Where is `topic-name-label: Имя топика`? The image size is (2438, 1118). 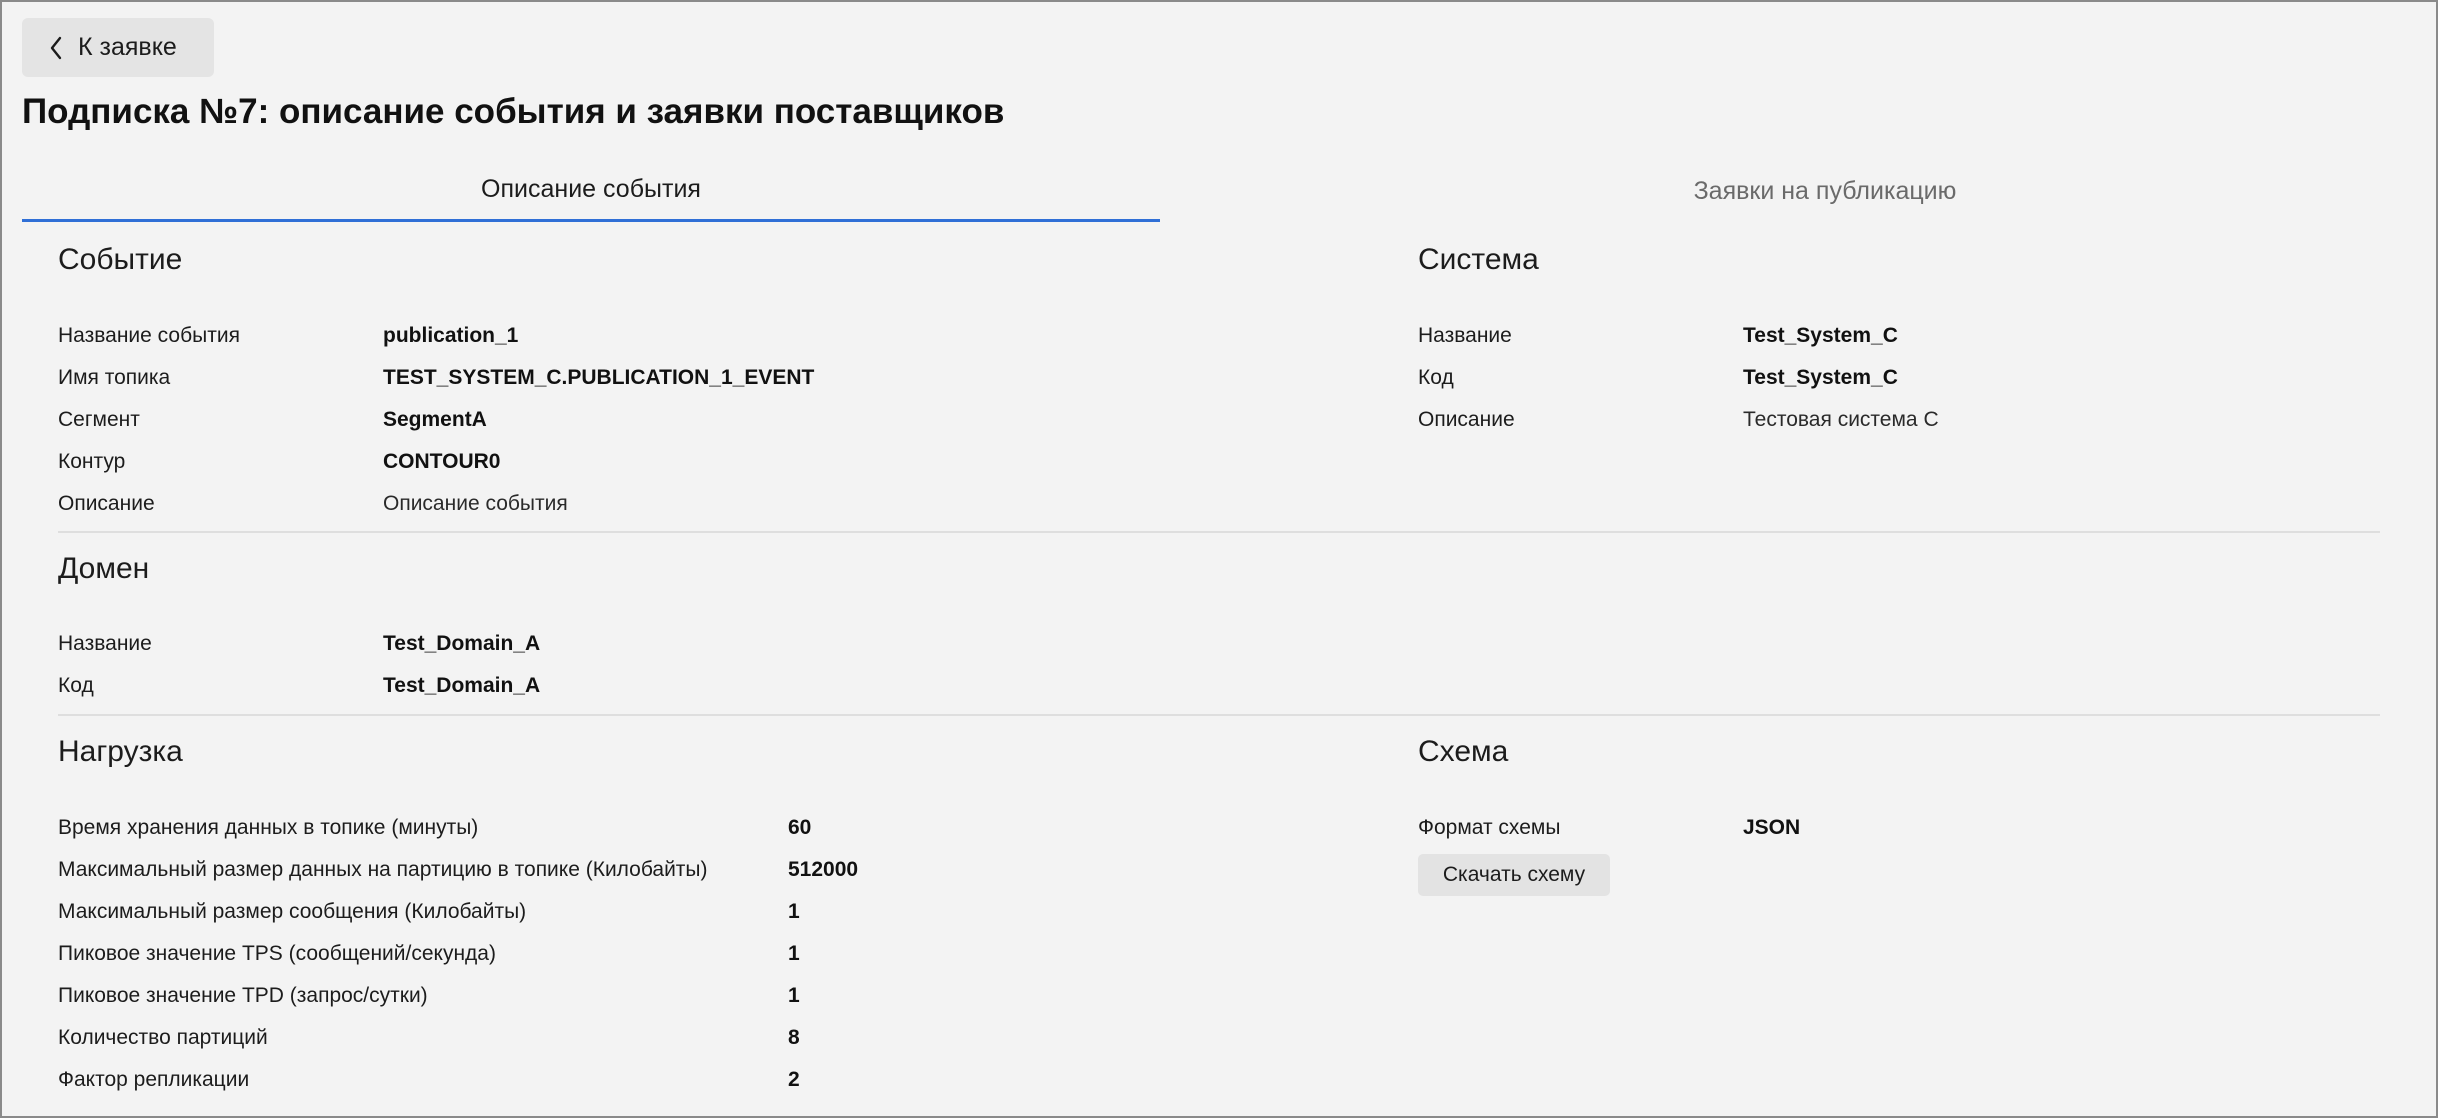
topic-name-label: Имя топика is located at coordinates (114, 377).